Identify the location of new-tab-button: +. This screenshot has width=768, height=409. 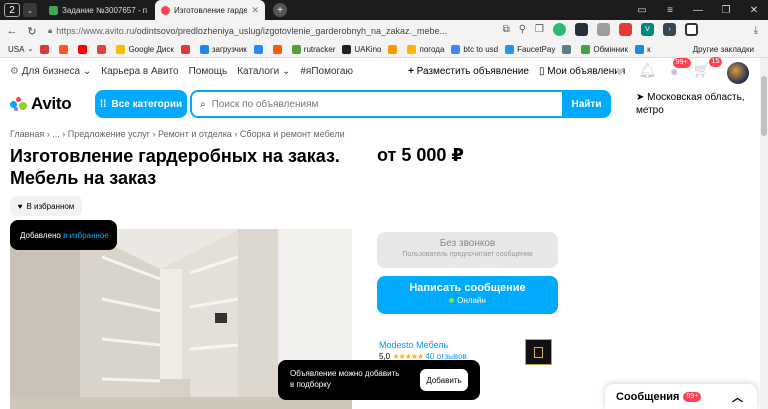
(280, 10).